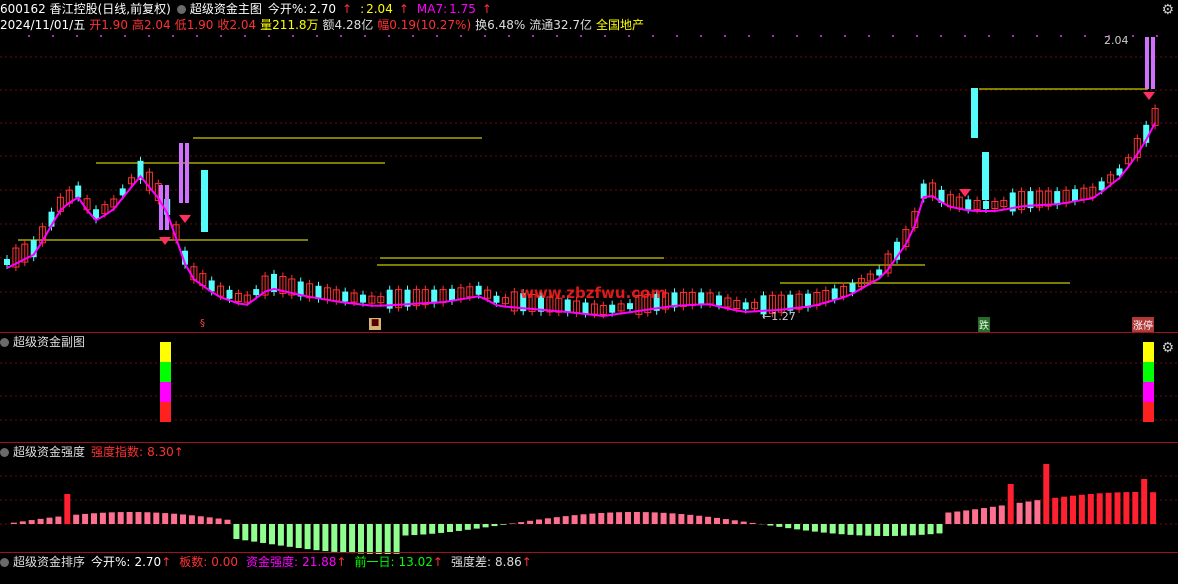 The height and width of the screenshot is (584, 1178). What do you see at coordinates (375, 324) in the screenshot?
I see `tag-mid: ■` at bounding box center [375, 324].